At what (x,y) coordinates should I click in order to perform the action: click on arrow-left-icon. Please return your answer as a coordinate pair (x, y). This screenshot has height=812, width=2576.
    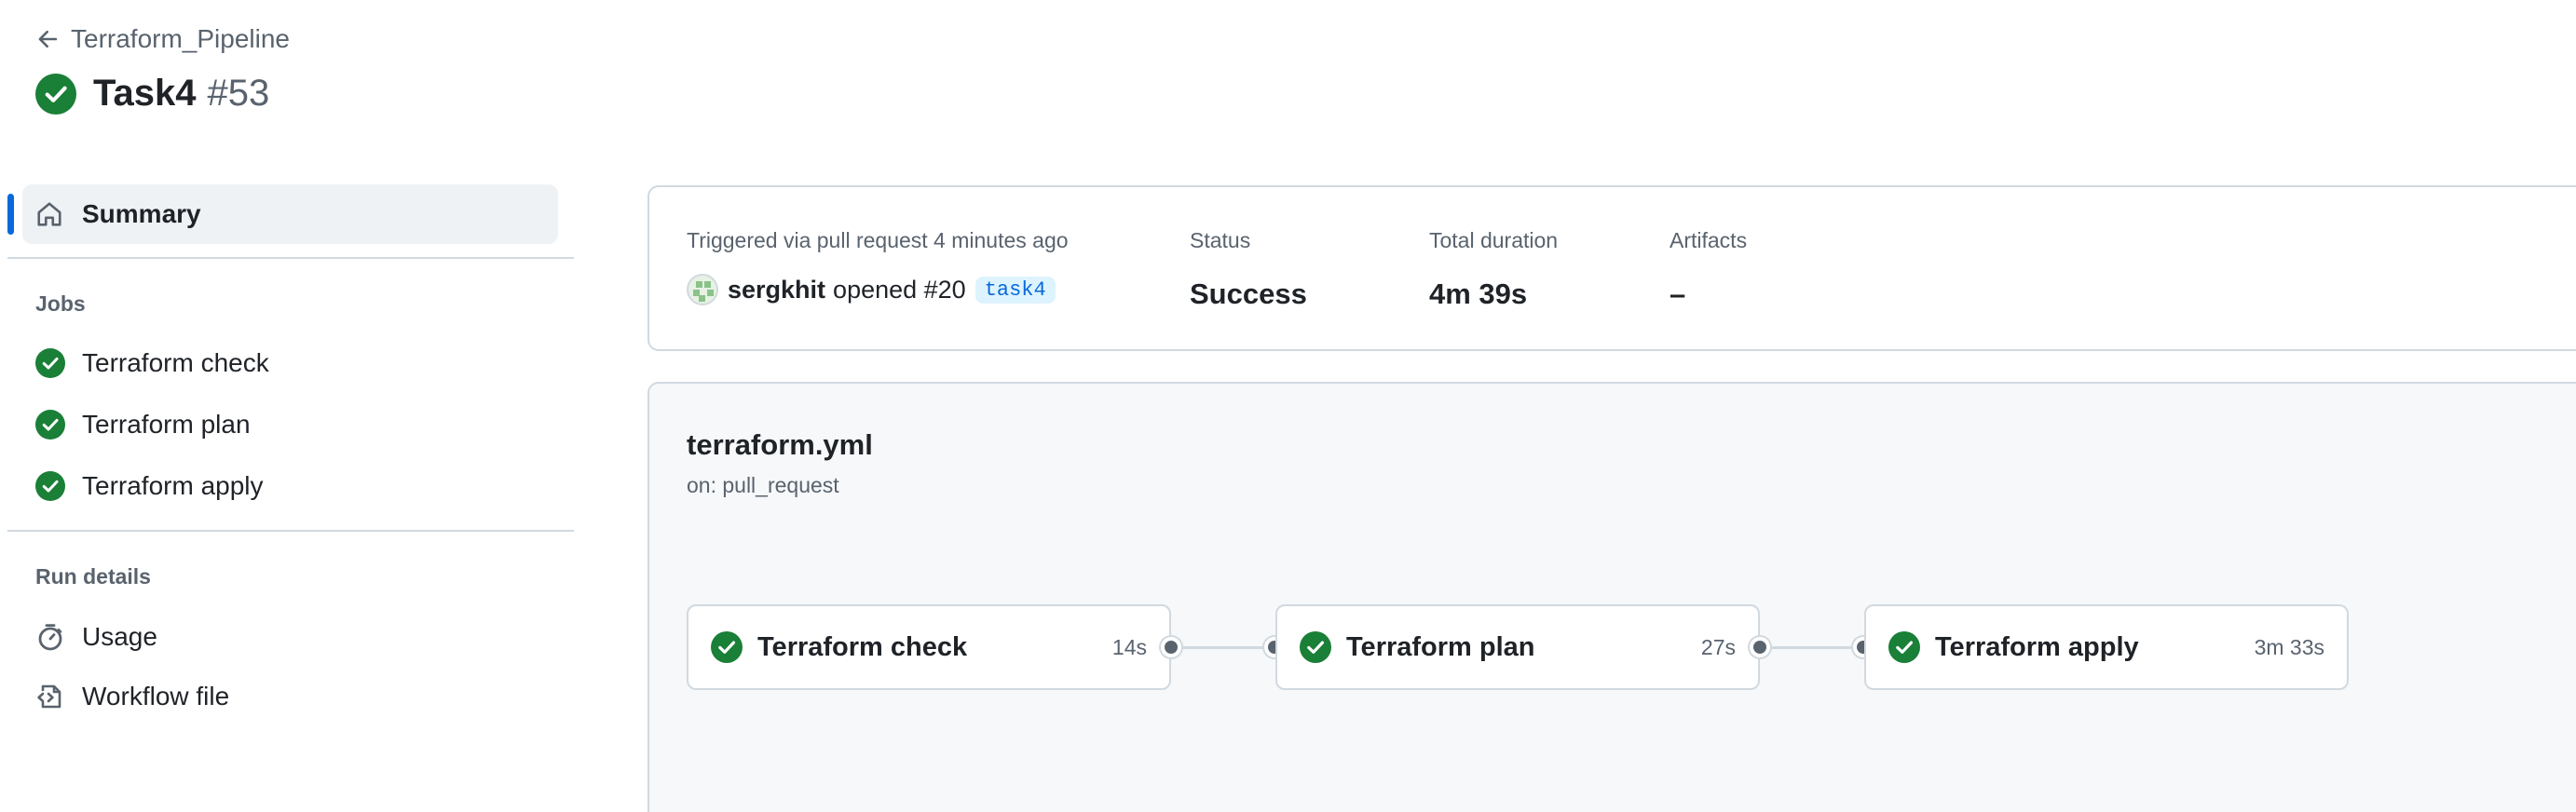
    Looking at the image, I should click on (48, 39).